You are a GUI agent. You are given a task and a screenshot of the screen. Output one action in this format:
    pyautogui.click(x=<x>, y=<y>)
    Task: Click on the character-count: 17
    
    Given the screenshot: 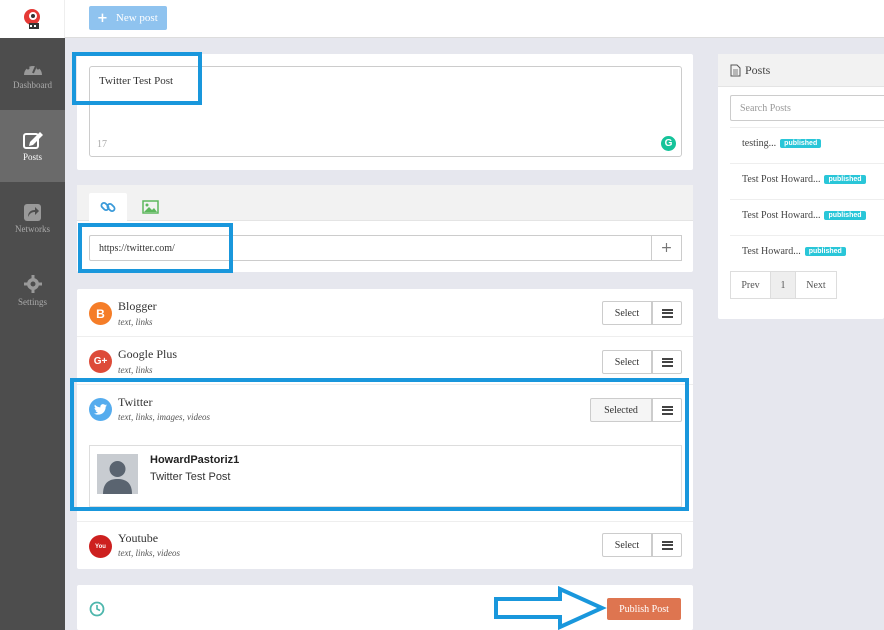 What is the action you would take?
    pyautogui.click(x=102, y=144)
    